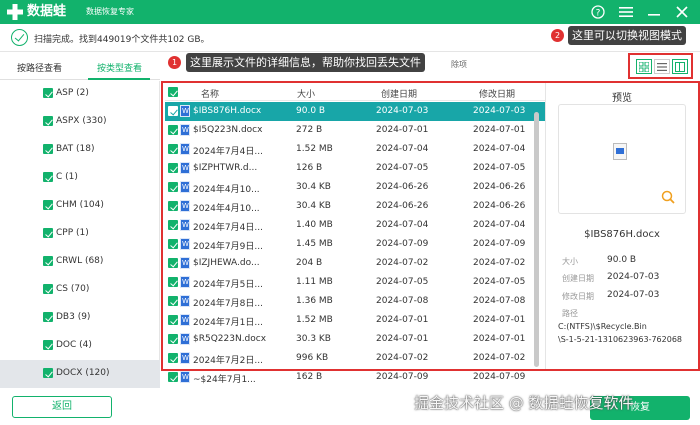 The width and height of the screenshot is (700, 425). I want to click on sidebar-item-c: C (1), so click(80, 178).